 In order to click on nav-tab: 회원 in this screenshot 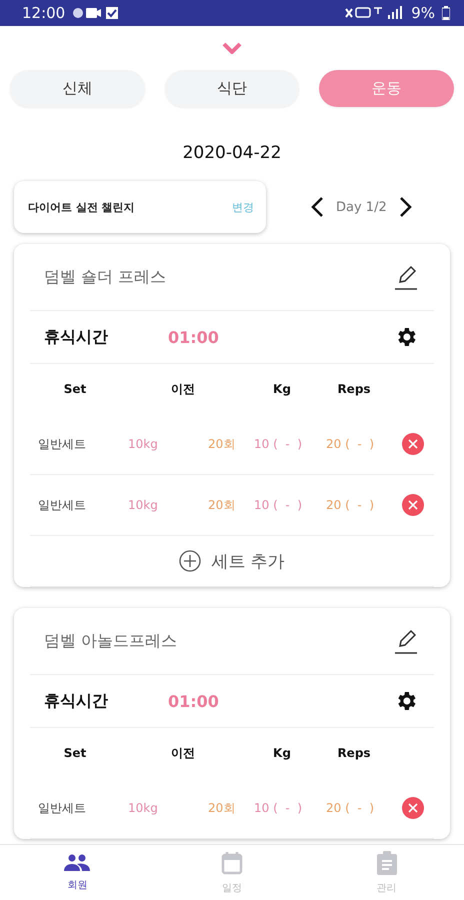, I will do `click(77, 872)`.